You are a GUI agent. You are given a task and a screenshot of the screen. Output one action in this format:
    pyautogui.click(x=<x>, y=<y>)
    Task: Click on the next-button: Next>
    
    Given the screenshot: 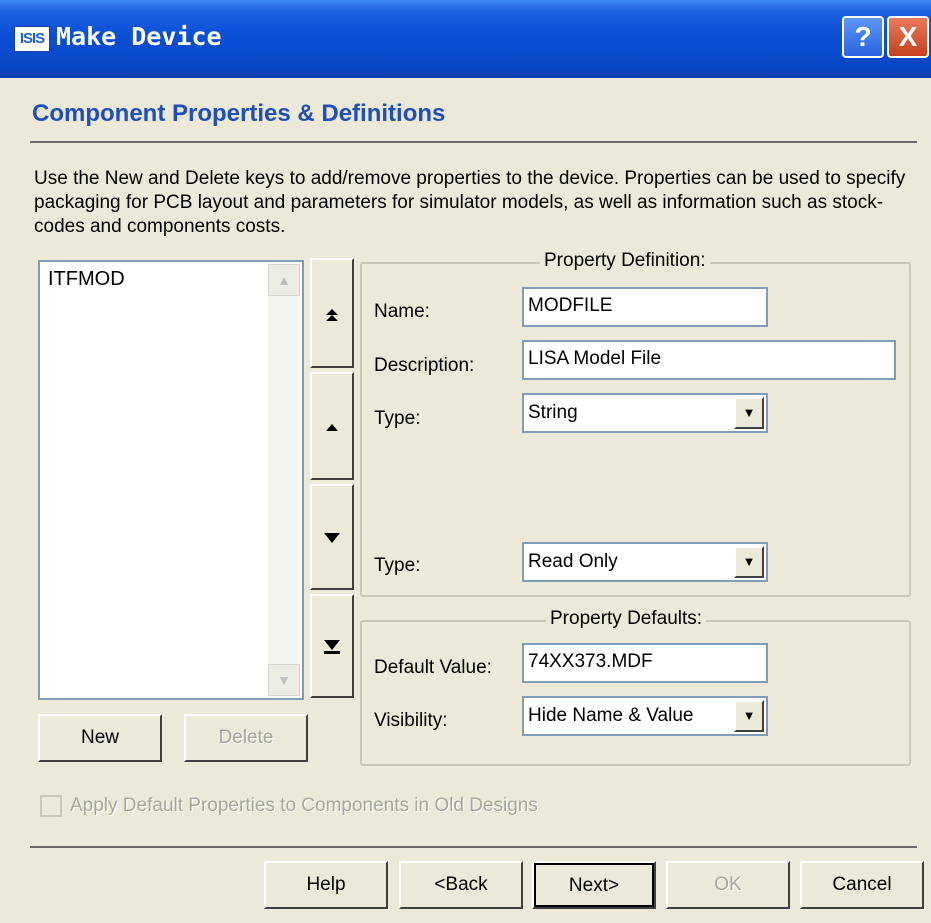 What is the action you would take?
    pyautogui.click(x=594, y=885)
    